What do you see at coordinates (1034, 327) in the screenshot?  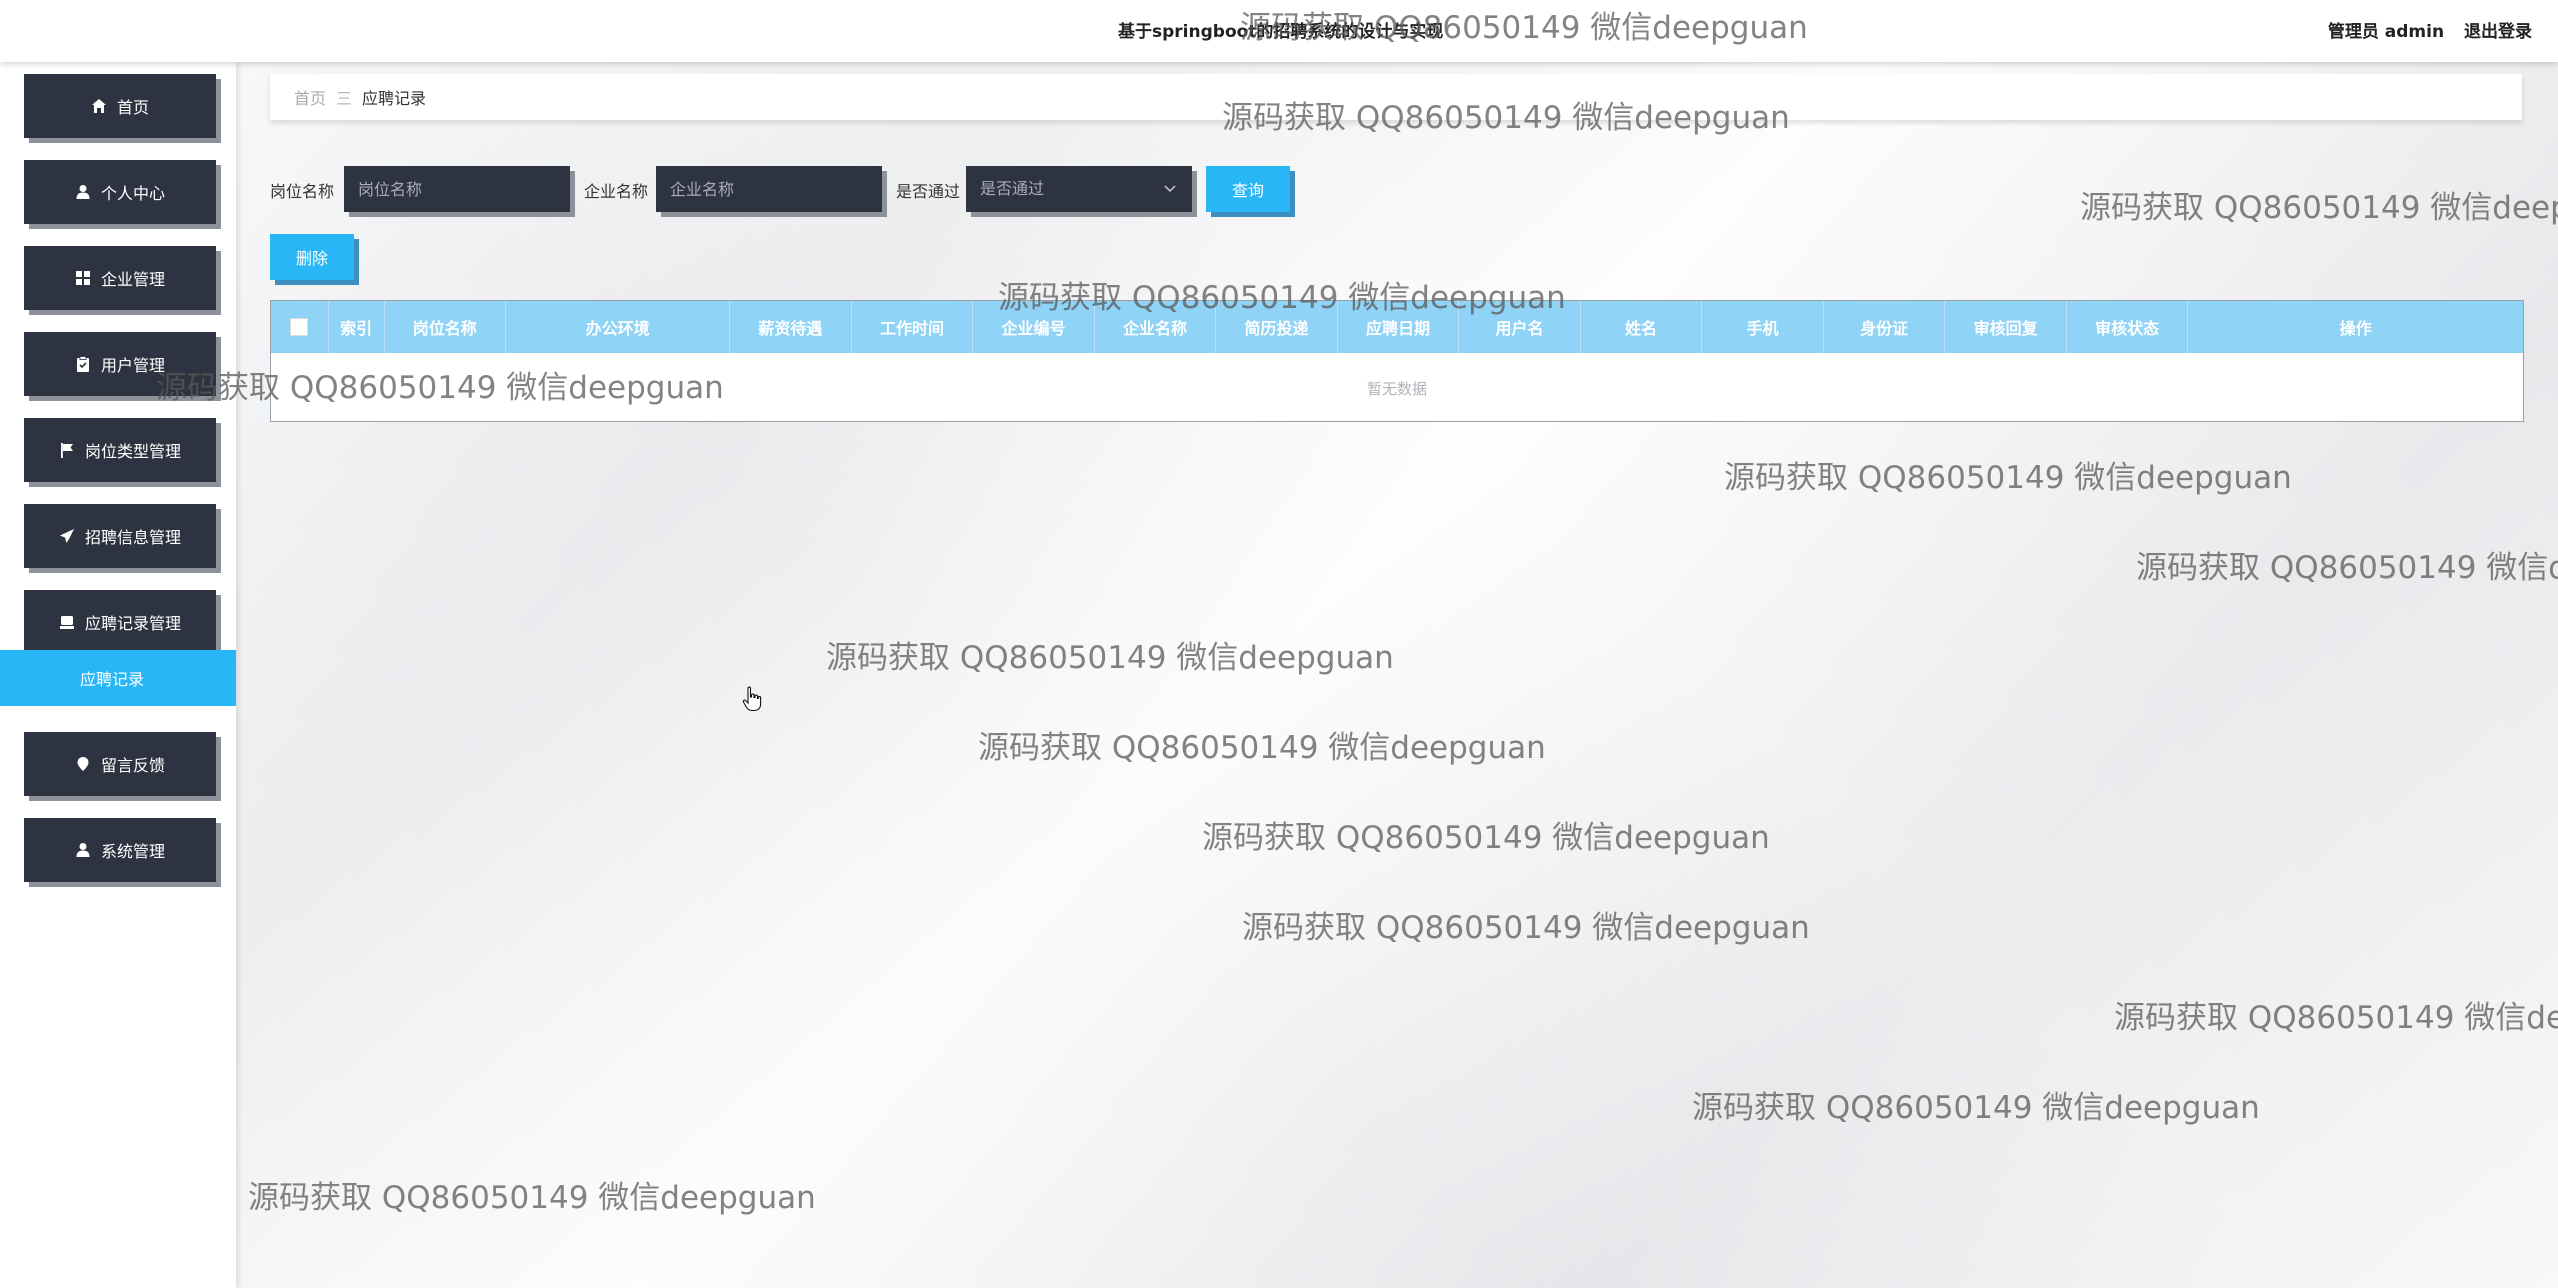 I see `column-header: 企业编号` at bounding box center [1034, 327].